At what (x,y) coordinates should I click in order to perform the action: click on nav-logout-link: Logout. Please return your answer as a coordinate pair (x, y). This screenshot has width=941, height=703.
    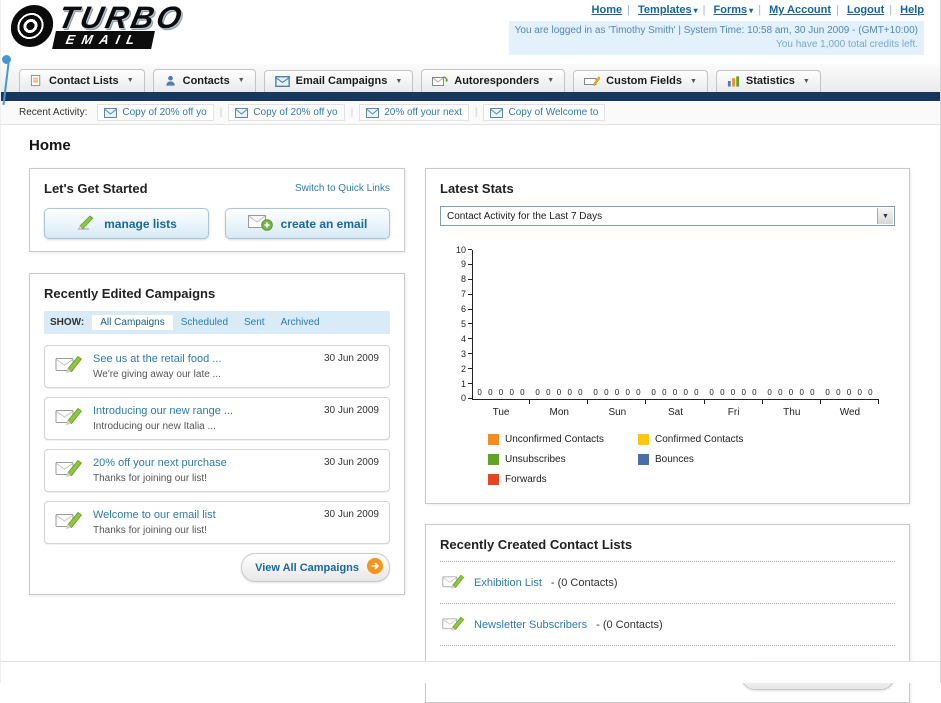
    Looking at the image, I should click on (865, 10).